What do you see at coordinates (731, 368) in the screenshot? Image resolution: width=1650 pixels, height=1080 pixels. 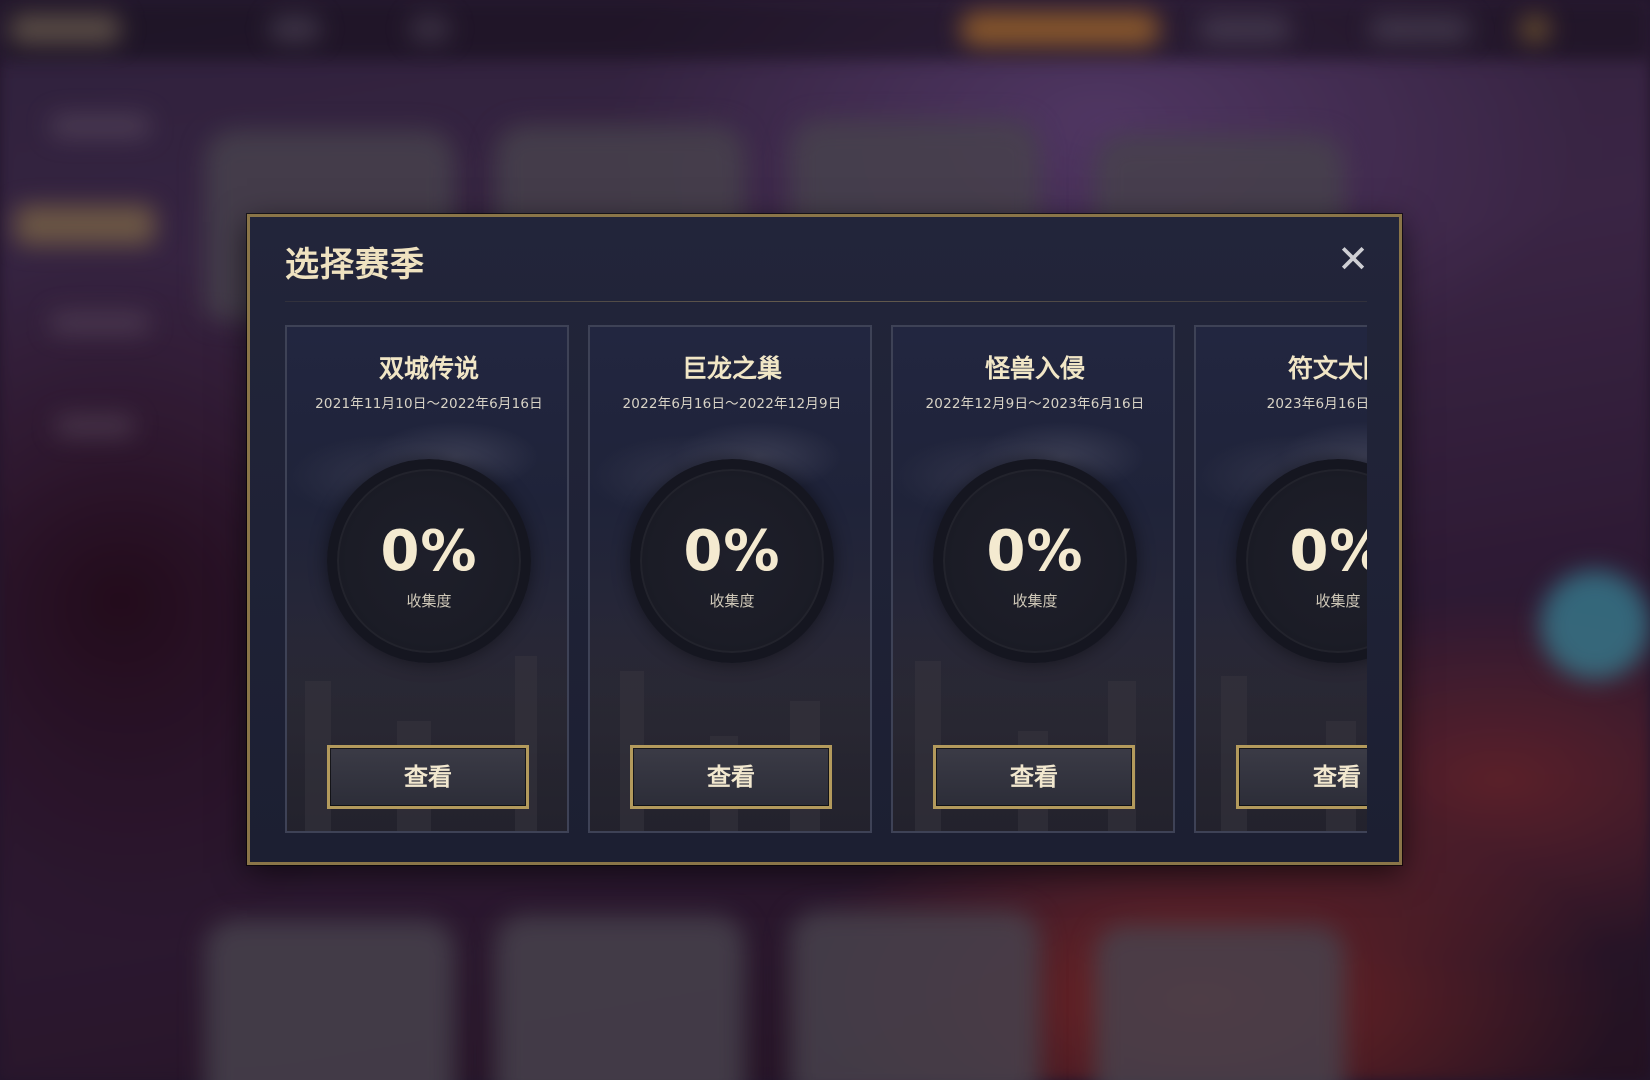 I see `season-name: 巨龙之巢` at bounding box center [731, 368].